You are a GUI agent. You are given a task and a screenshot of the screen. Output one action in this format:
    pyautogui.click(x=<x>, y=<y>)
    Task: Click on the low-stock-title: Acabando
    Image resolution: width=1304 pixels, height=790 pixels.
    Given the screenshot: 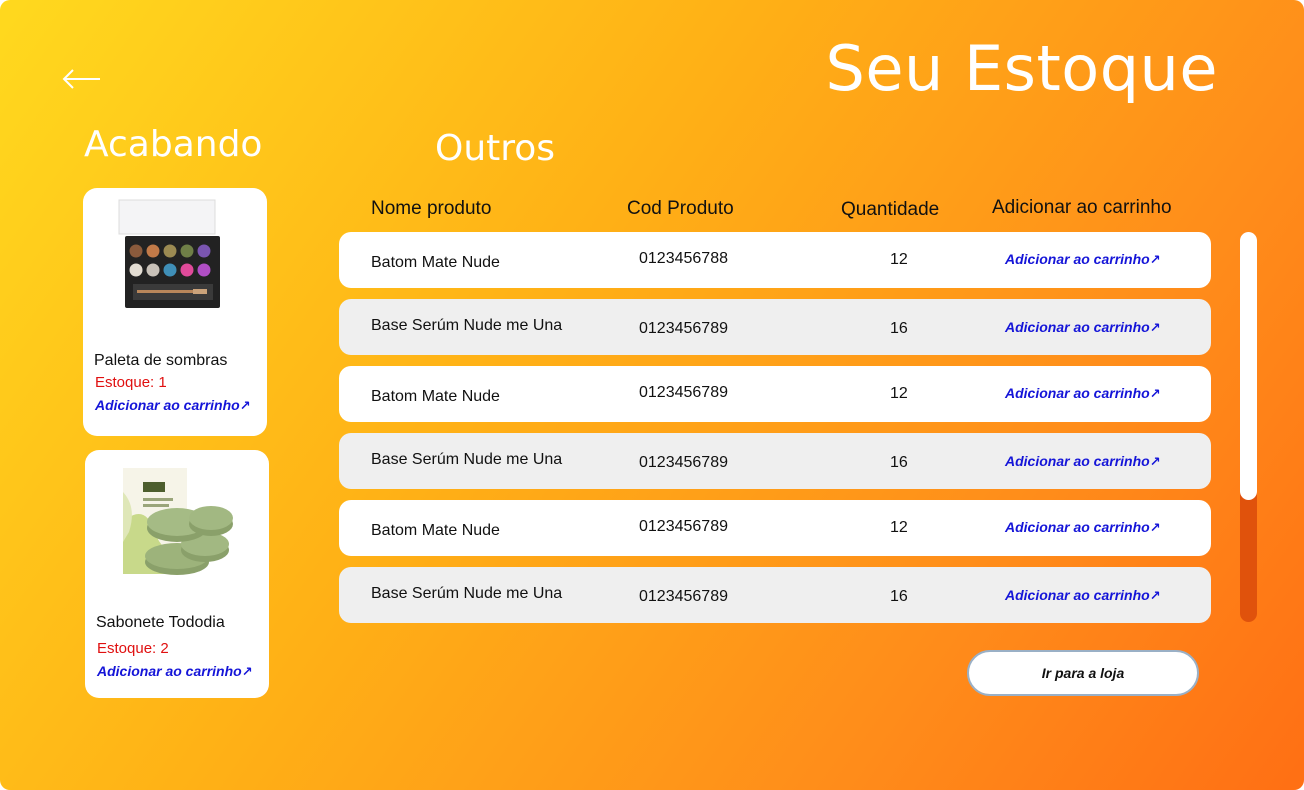 What is the action you would take?
    pyautogui.click(x=173, y=144)
    